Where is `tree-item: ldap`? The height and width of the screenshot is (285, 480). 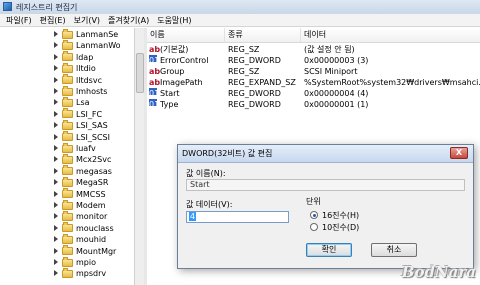
tree-item: ldap is located at coordinates (74, 57).